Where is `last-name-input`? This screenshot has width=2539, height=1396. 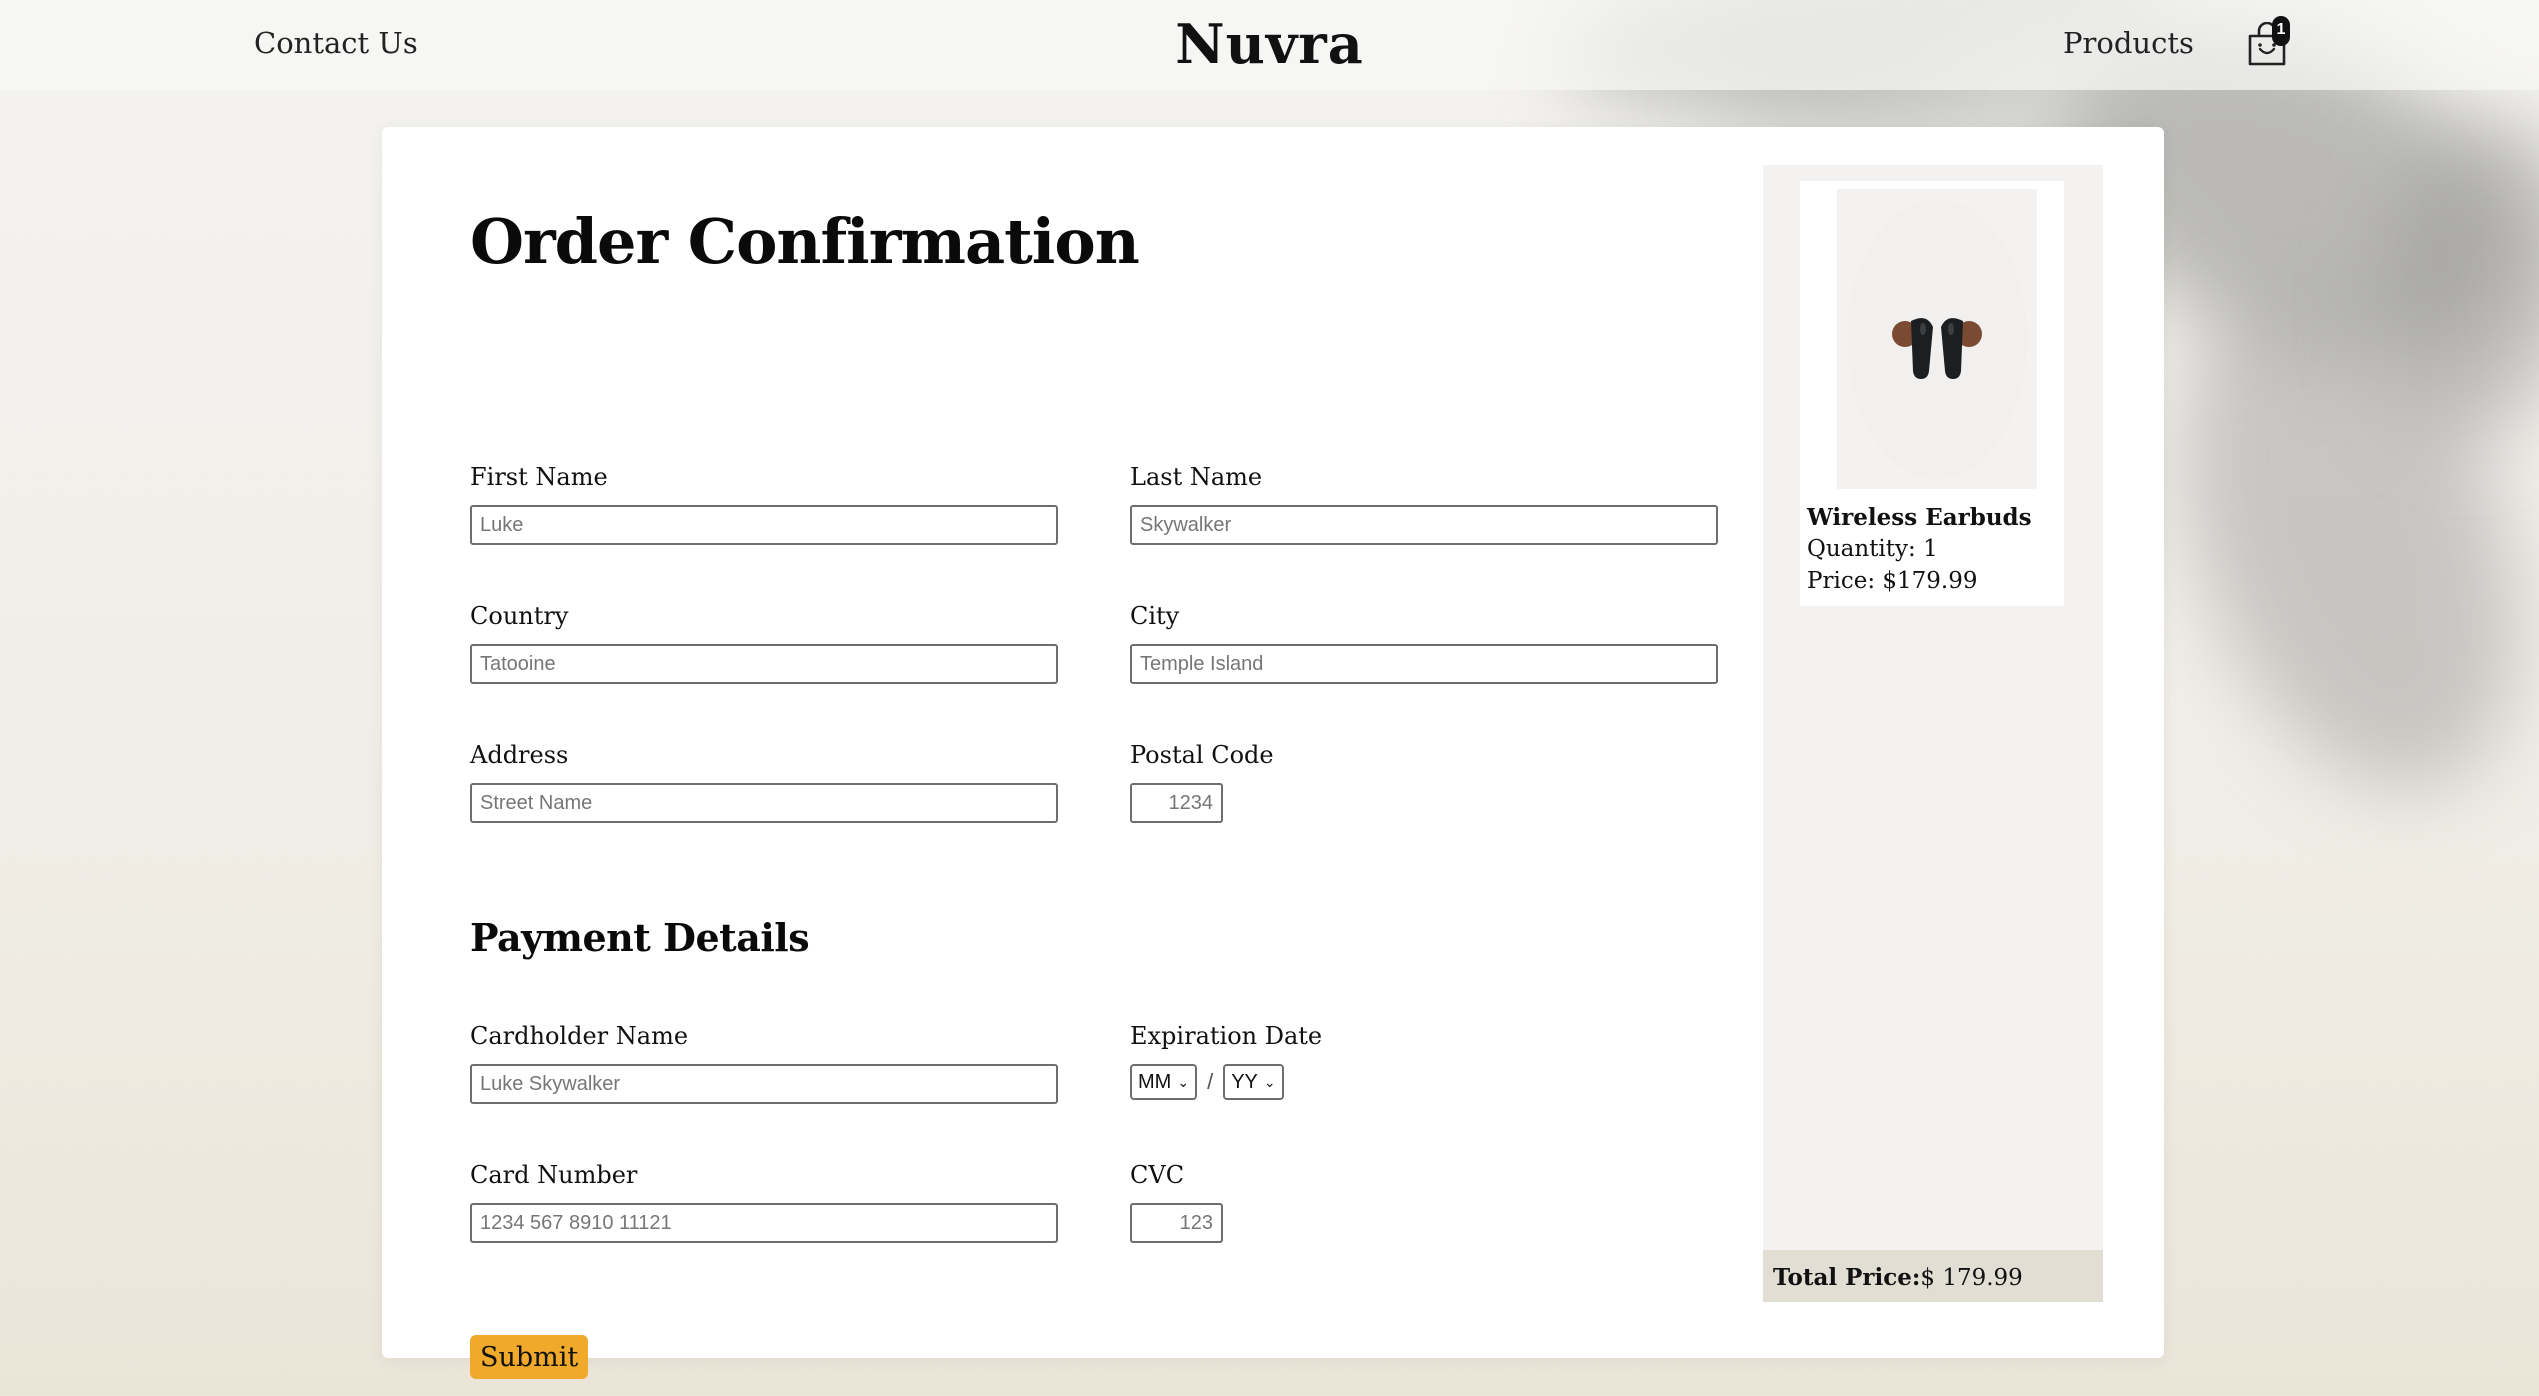 last-name-input is located at coordinates (1424, 525).